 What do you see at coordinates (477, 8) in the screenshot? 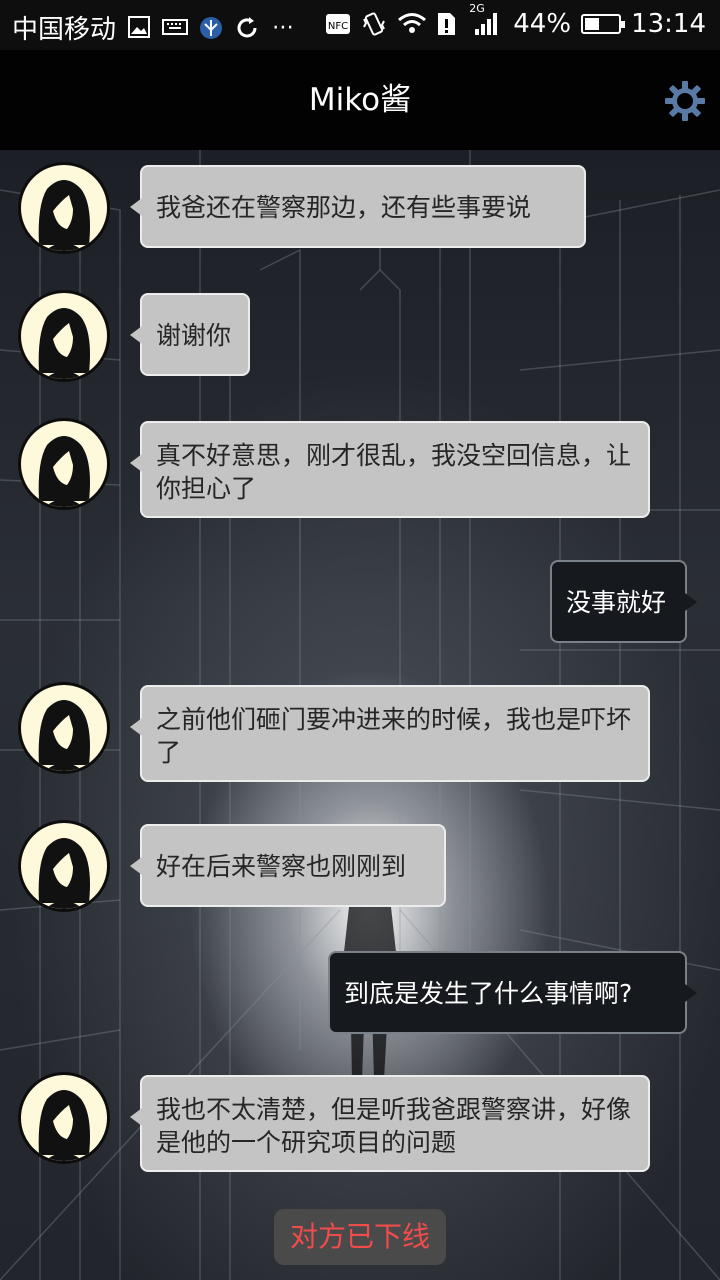
I see `network-badge: 2G` at bounding box center [477, 8].